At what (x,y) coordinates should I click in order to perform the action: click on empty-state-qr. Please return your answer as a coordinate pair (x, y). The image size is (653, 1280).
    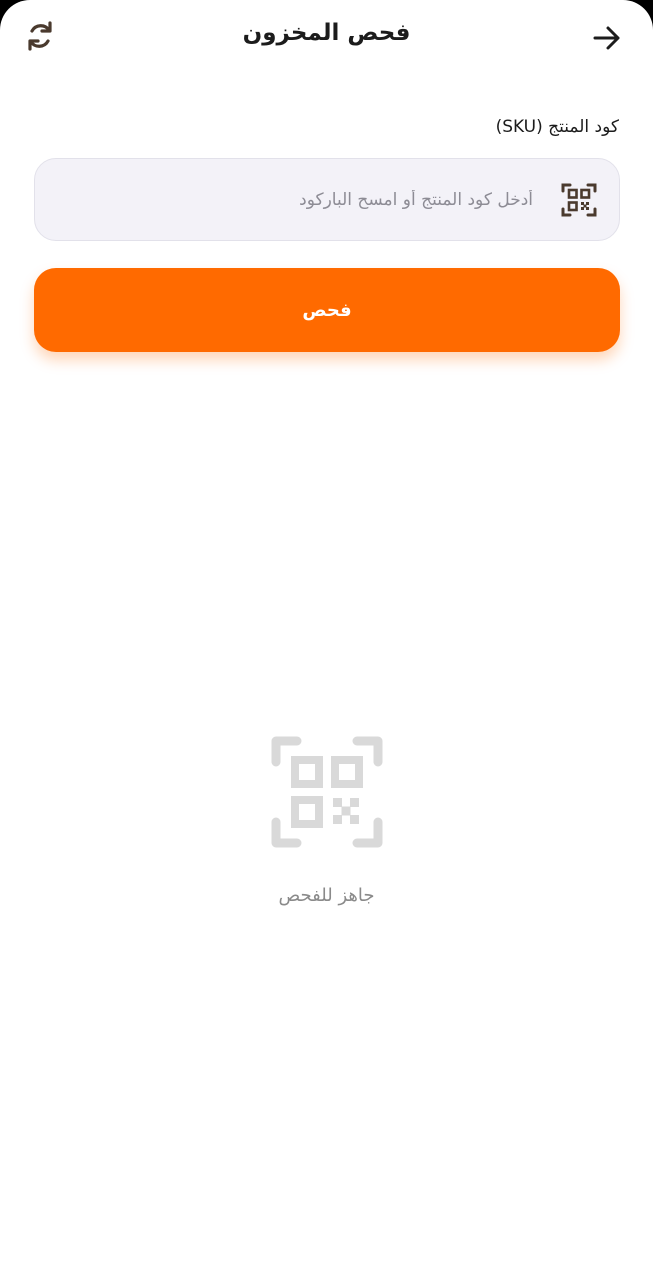
    Looking at the image, I should click on (327, 792).